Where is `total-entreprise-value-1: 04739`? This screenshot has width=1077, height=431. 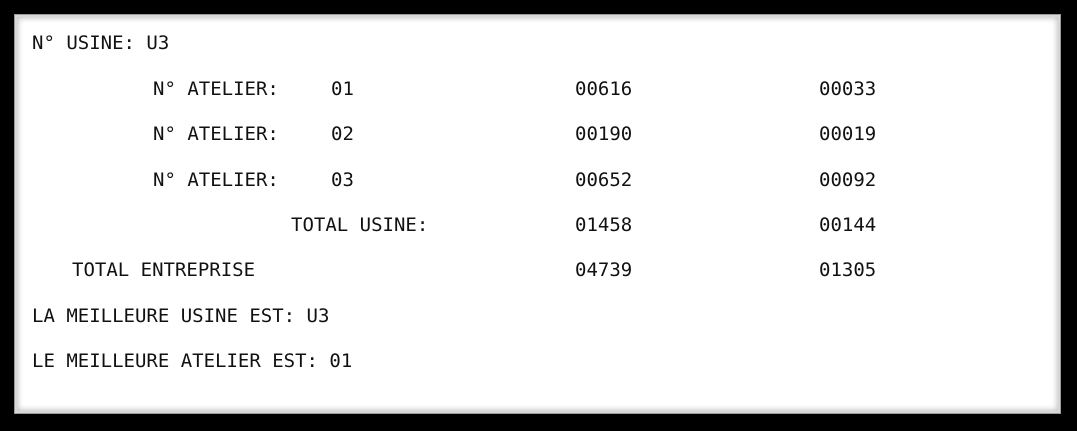
total-entreprise-value-1: 04739 is located at coordinates (604, 270).